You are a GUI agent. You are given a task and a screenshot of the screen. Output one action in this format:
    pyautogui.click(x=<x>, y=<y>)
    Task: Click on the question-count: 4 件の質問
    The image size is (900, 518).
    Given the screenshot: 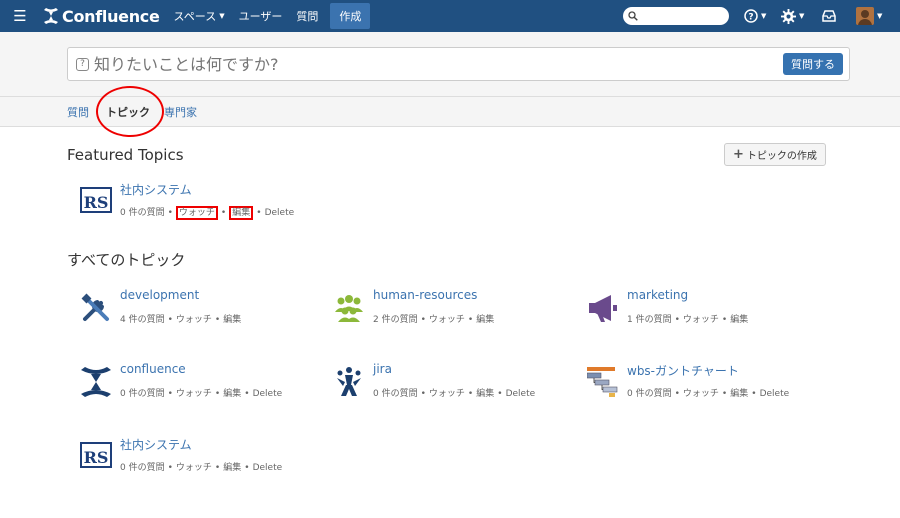 What is the action you would take?
    pyautogui.click(x=142, y=320)
    